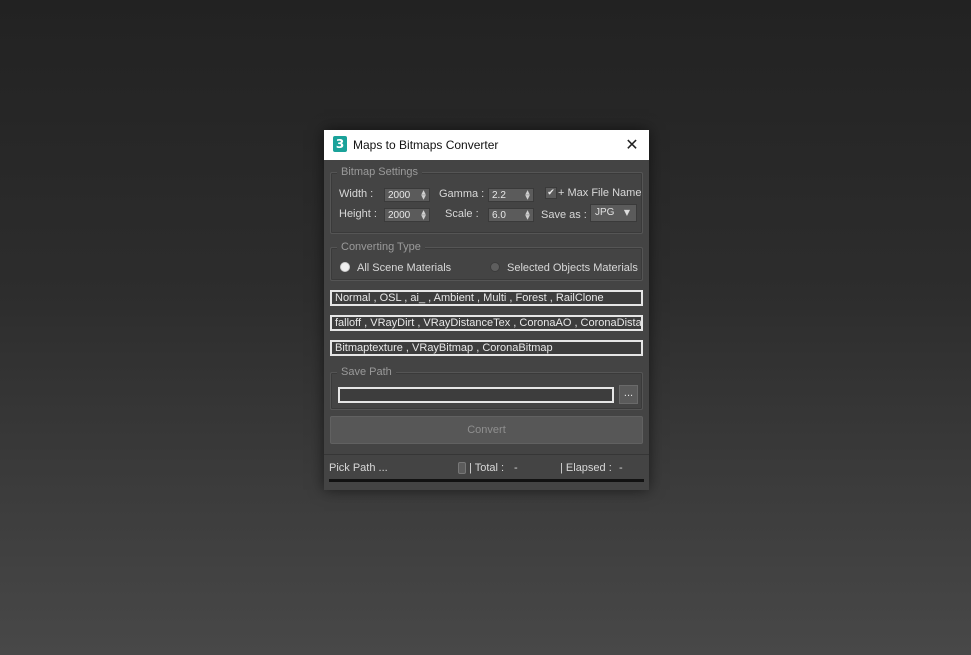  What do you see at coordinates (586, 468) in the screenshot?
I see `elapsed-label: | Elapsed :` at bounding box center [586, 468].